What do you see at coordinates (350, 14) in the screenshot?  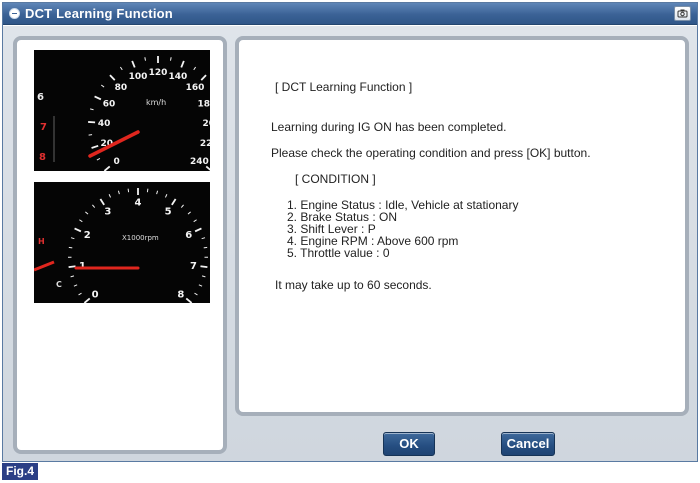 I see `title-bar: DCT Learning Function` at bounding box center [350, 14].